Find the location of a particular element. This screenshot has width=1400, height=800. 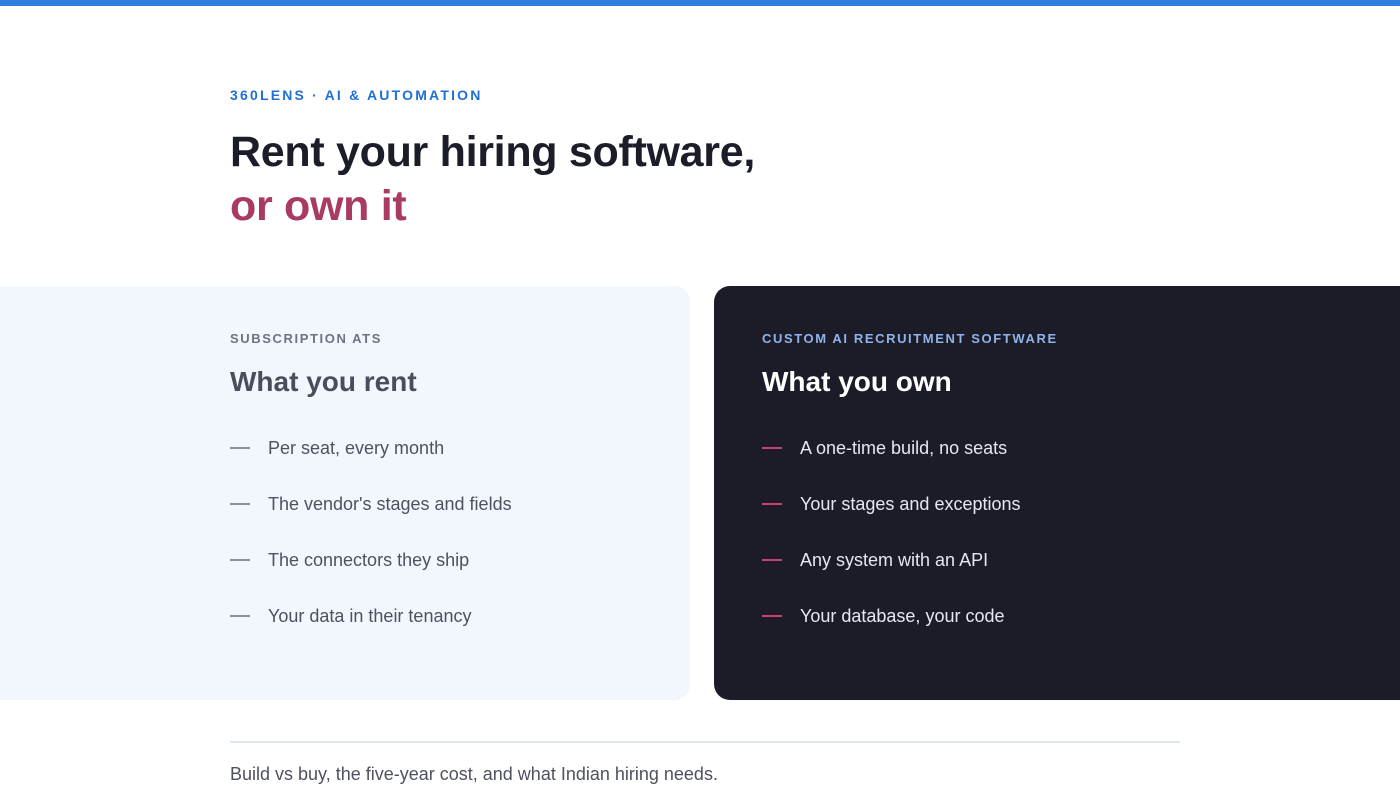

list-item: Any system with an API is located at coordinates (891, 560).